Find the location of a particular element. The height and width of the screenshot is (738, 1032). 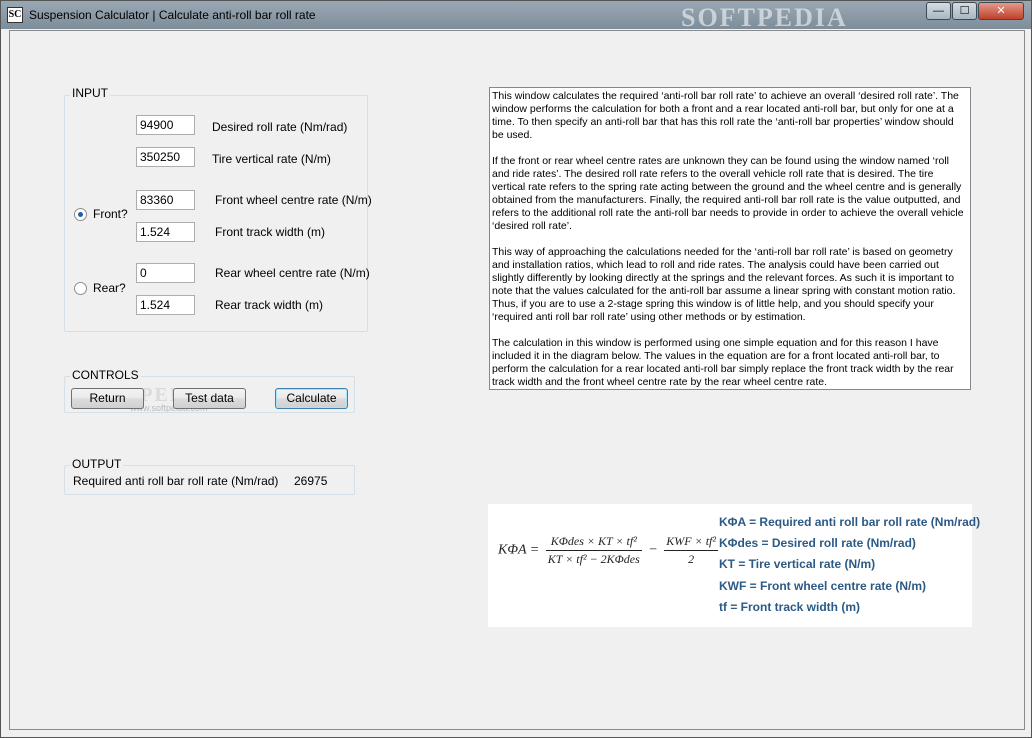

formula-legend-line: tf = Front track width (m) is located at coordinates (789, 607).